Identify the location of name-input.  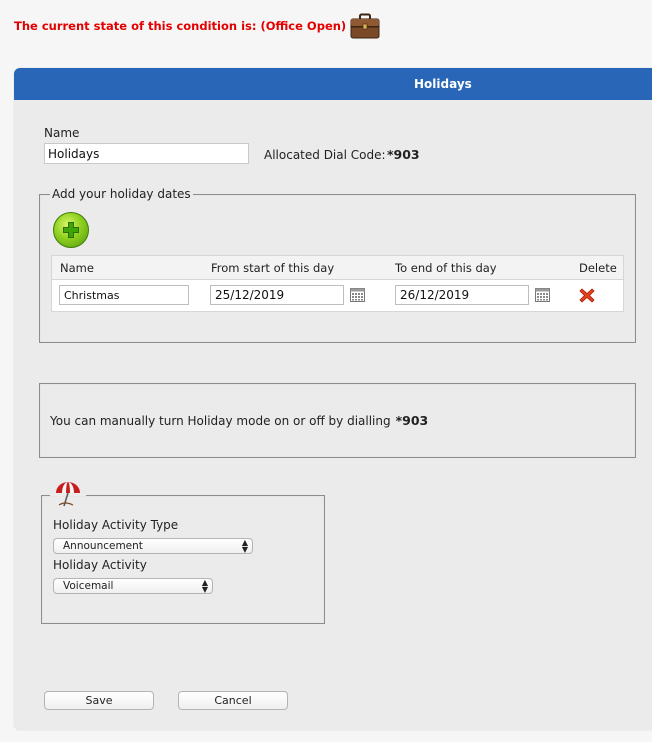
(146, 153).